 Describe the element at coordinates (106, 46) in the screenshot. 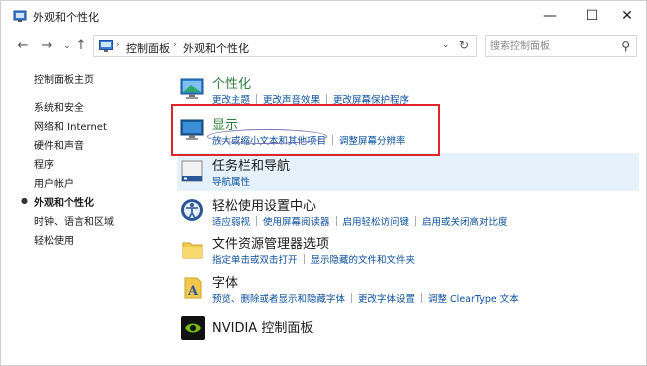

I see `control-panel-address-icon` at that location.